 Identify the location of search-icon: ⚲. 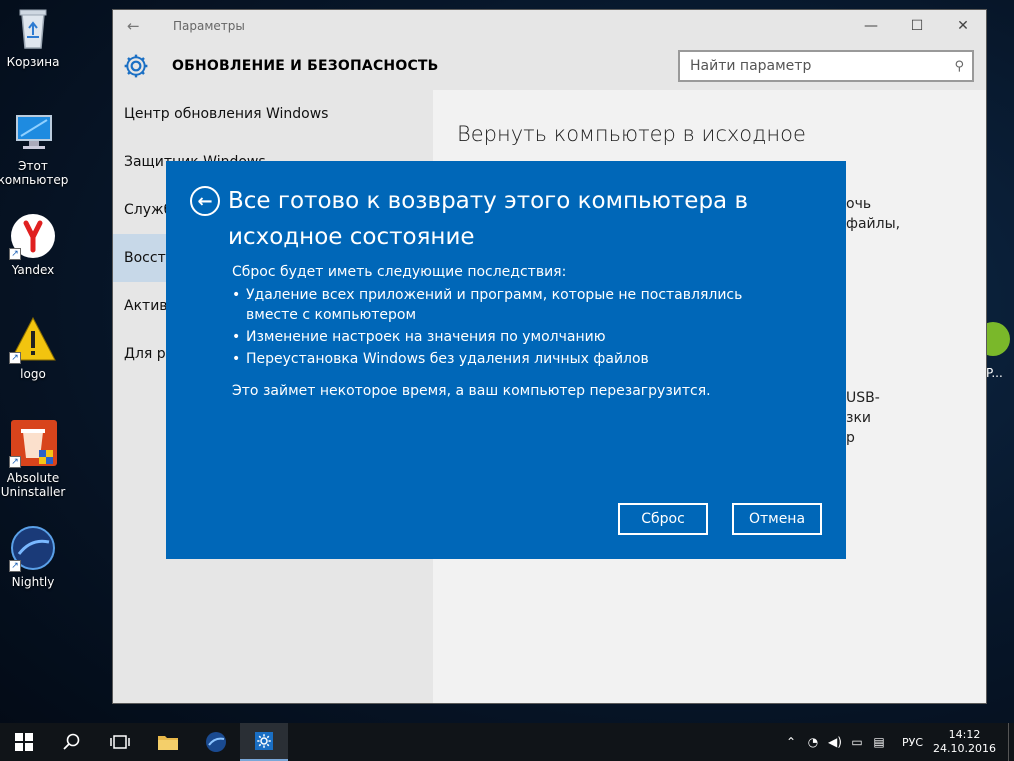
(959, 66).